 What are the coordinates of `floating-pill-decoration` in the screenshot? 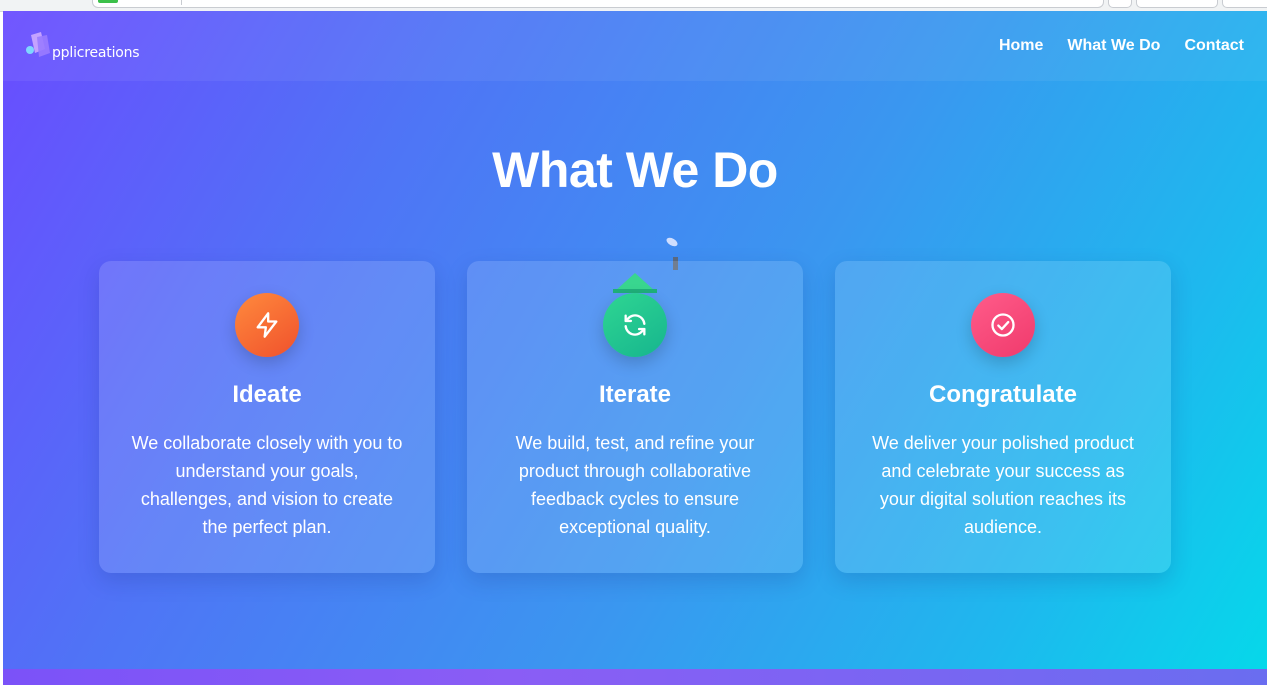 It's located at (672, 242).